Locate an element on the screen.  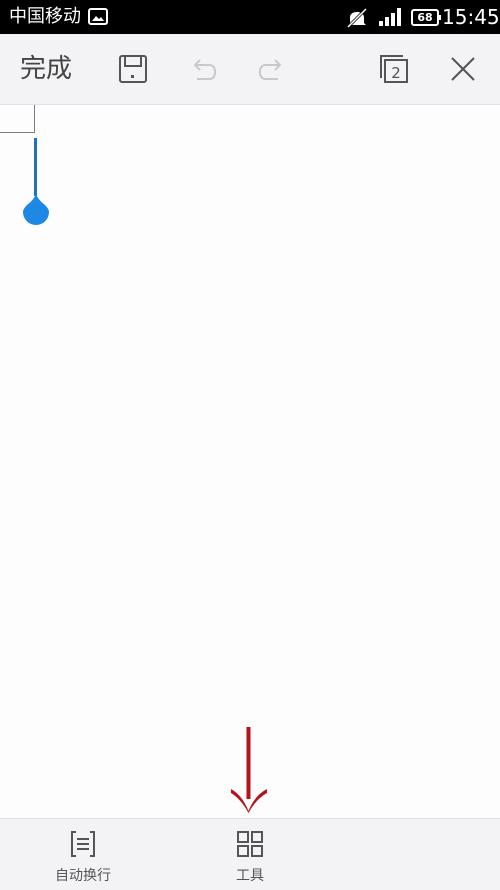
tools-button: 工具 is located at coordinates (250, 857).